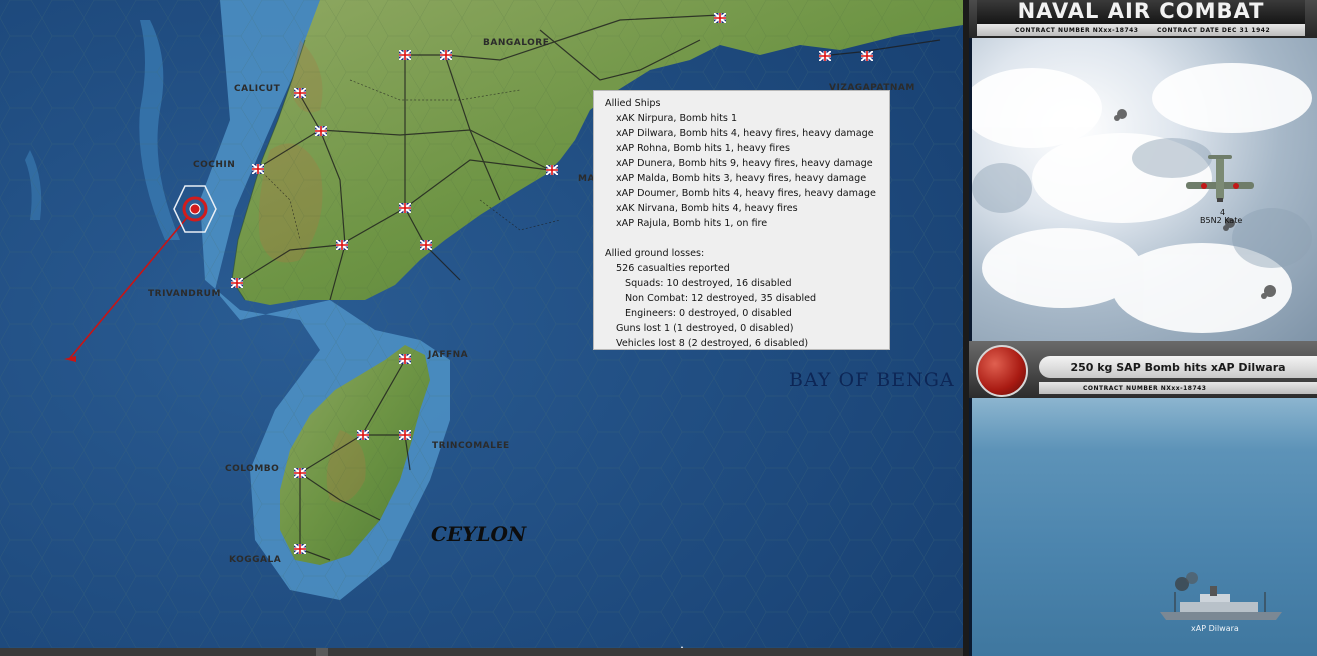  I want to click on report-ship-line: xAK Nirpura, Bomb hits 1, so click(677, 118).